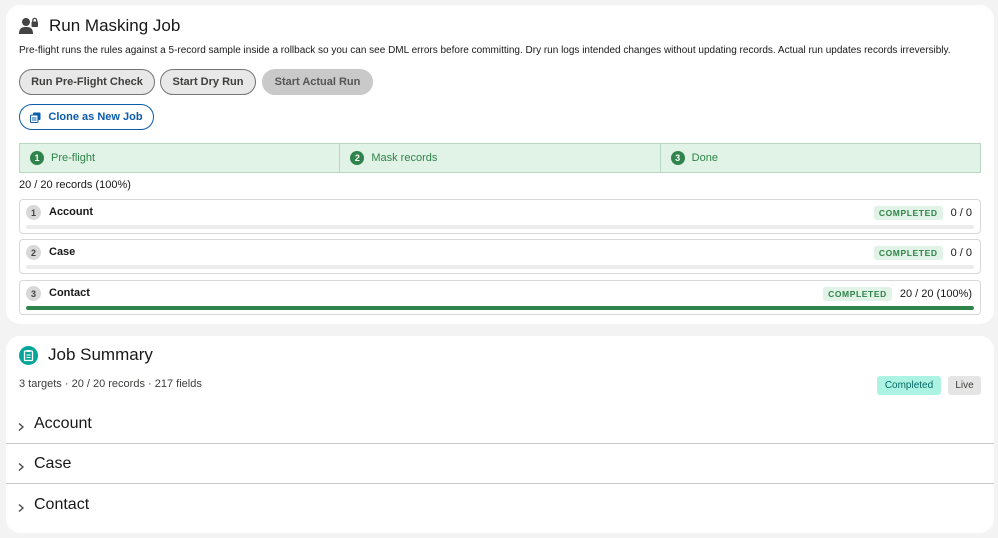  Describe the element at coordinates (704, 158) in the screenshot. I see `step-label: Done` at that location.